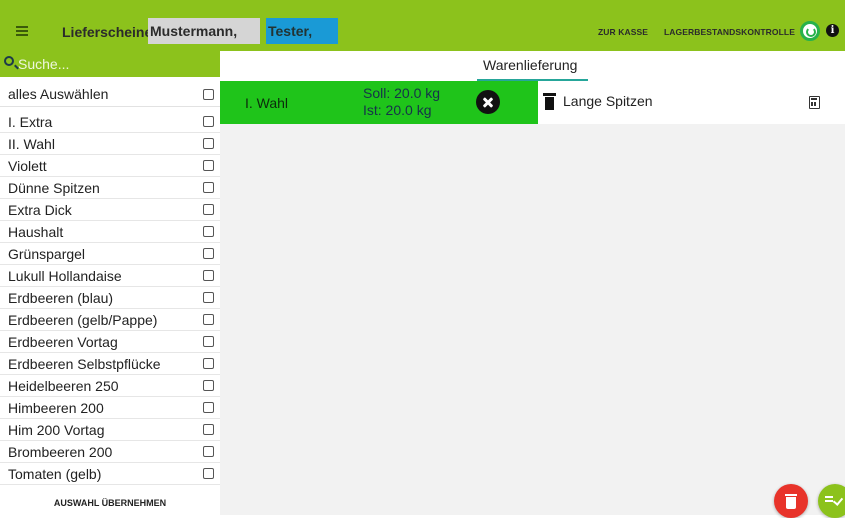 The width and height of the screenshot is (845, 518). I want to click on list-item-label: Erdbeeren Vortag, so click(63, 342).